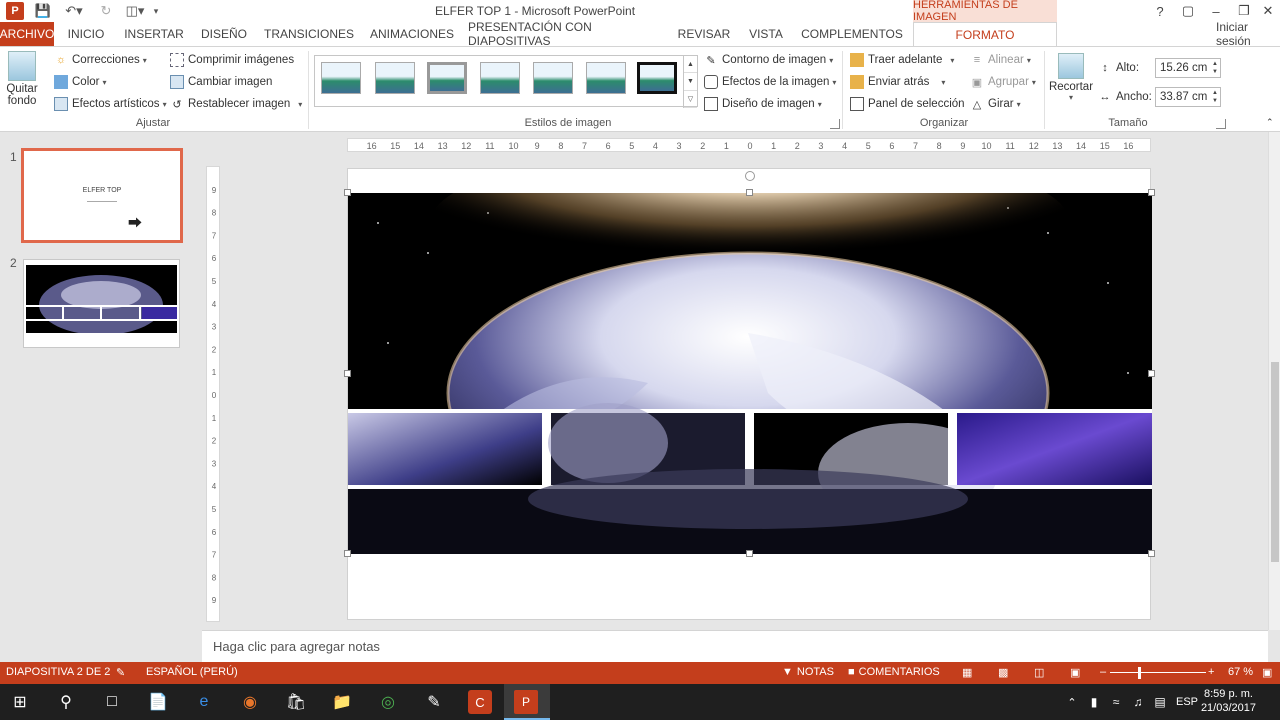  What do you see at coordinates (27, 34) in the screenshot?
I see `tab-archivo: ARCHIVO` at bounding box center [27, 34].